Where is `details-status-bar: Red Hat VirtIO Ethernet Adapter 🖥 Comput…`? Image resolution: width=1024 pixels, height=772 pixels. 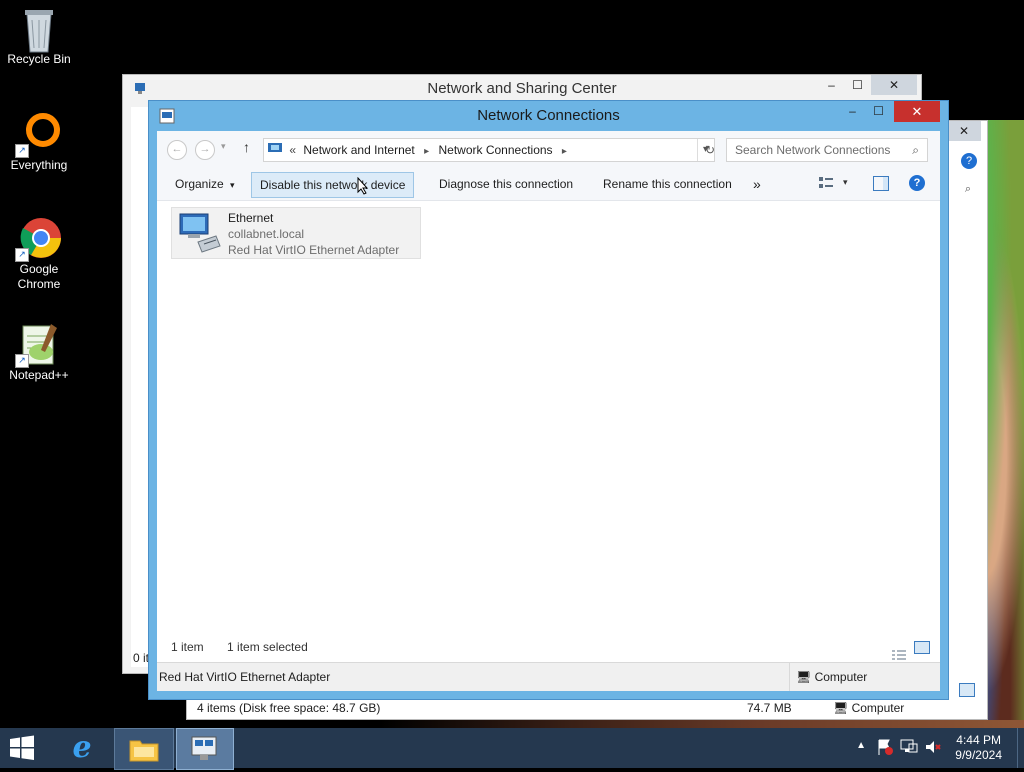
details-status-bar: Red Hat VirtIO Ethernet Adapter 🖥 Comput… is located at coordinates (548, 676).